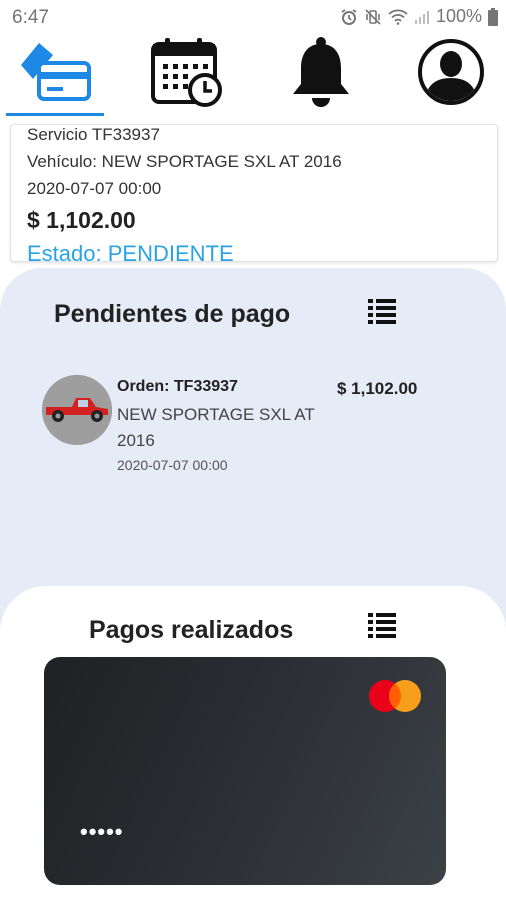 Image resolution: width=506 pixels, height=900 pixels. I want to click on status-bar: 6:47 100%, so click(253, 15).